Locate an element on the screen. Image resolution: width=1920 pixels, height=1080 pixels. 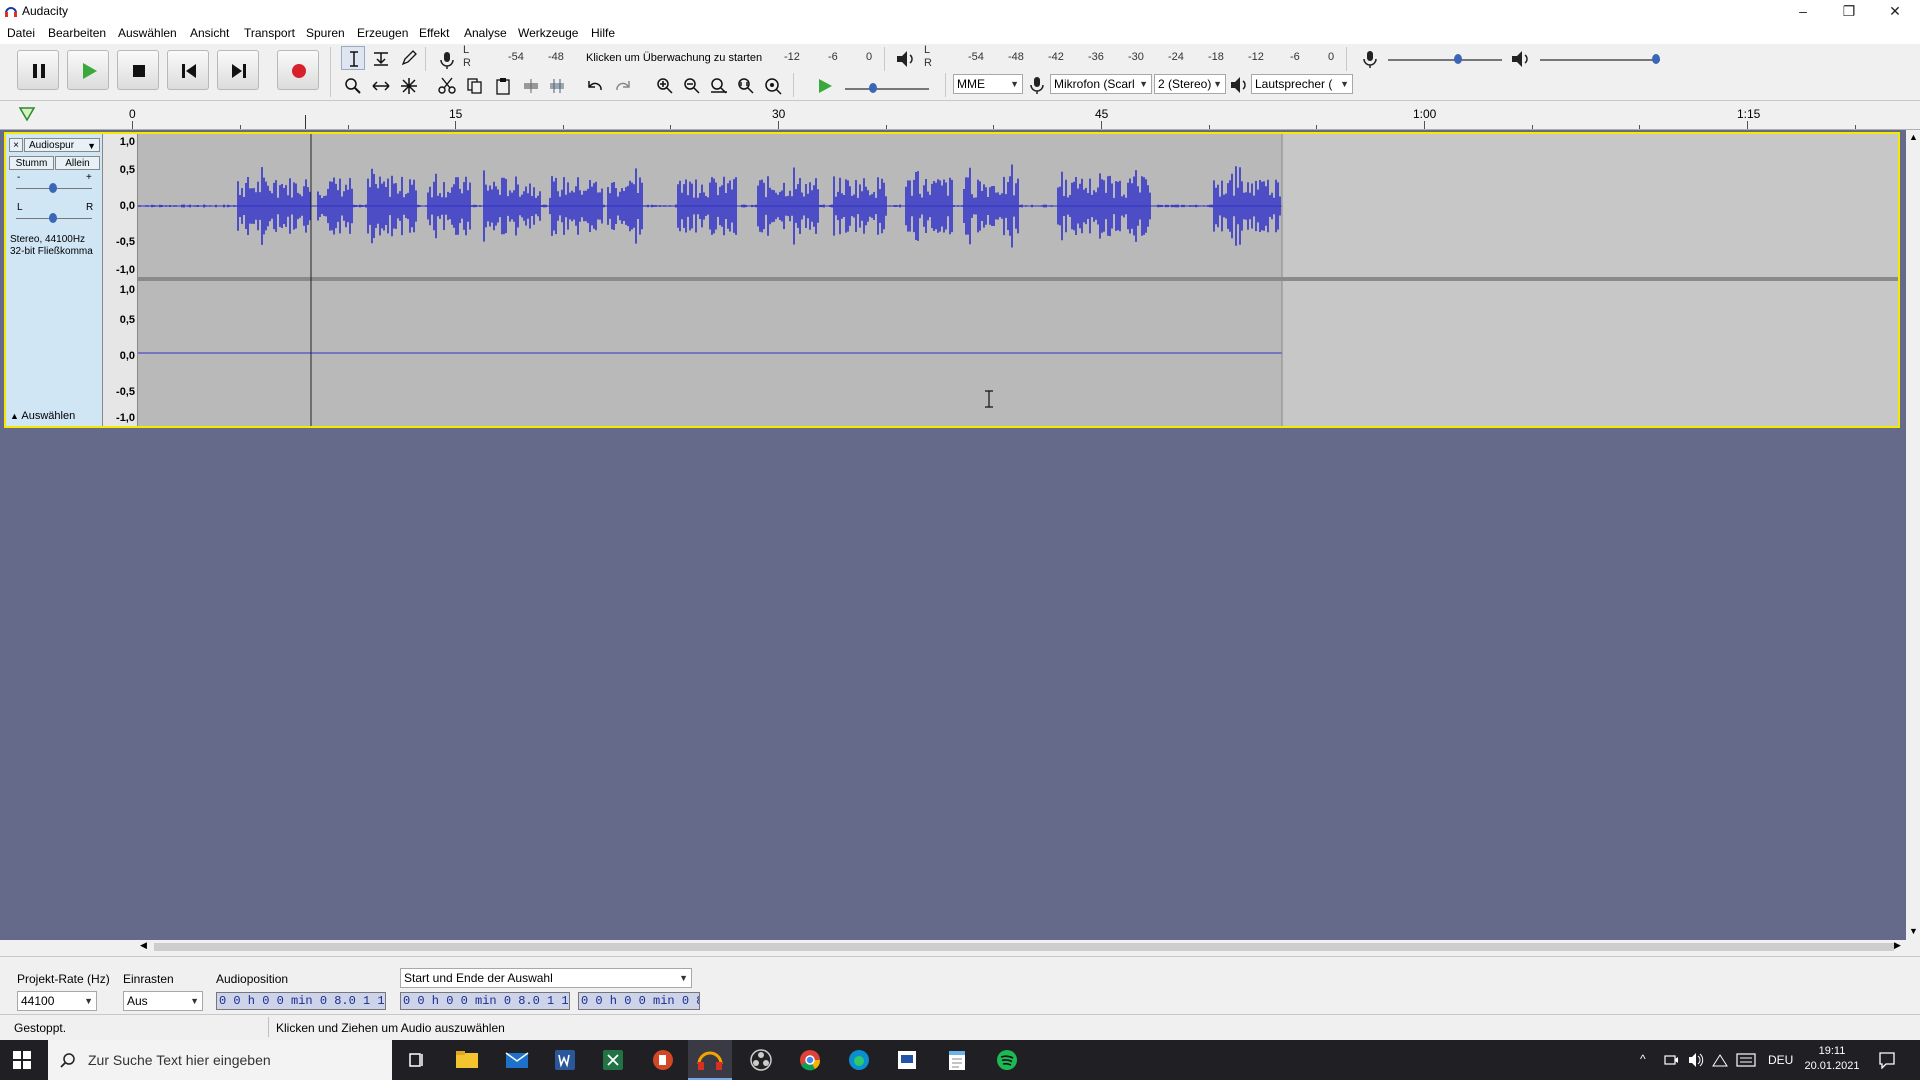
time-shift-tool is located at coordinates (381, 86).